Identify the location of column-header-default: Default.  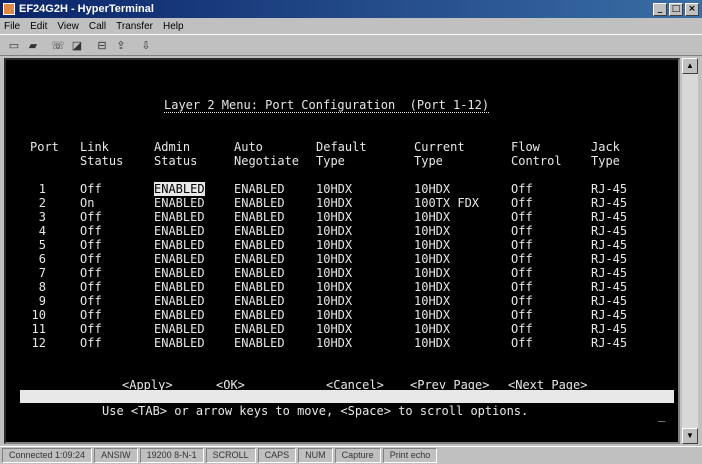
(341, 147).